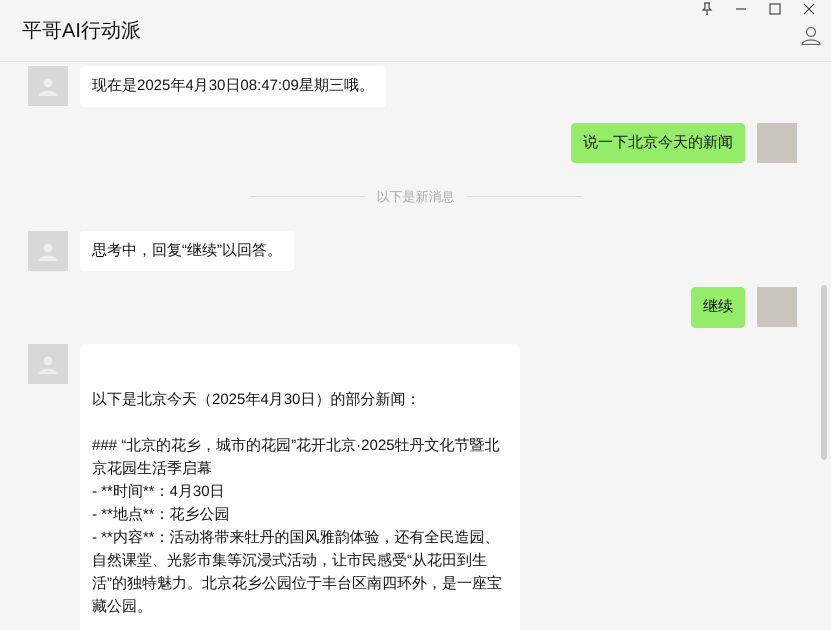 Image resolution: width=831 pixels, height=630 pixels. Describe the element at coordinates (233, 86) in the screenshot. I see `received-message-bubble: 现在是2025年4月30日08:47:09星期三哦。` at that location.